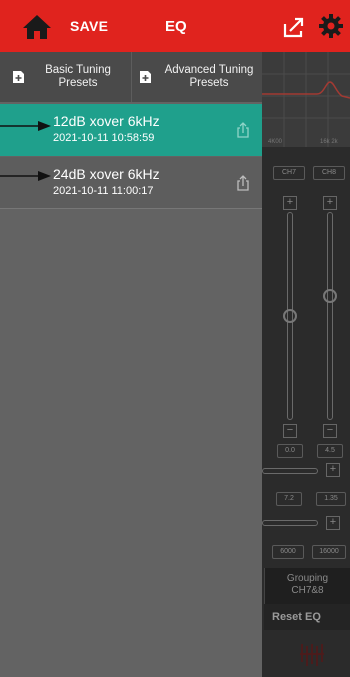 The image size is (350, 677). I want to click on gain-slider-ch8, so click(330, 316).